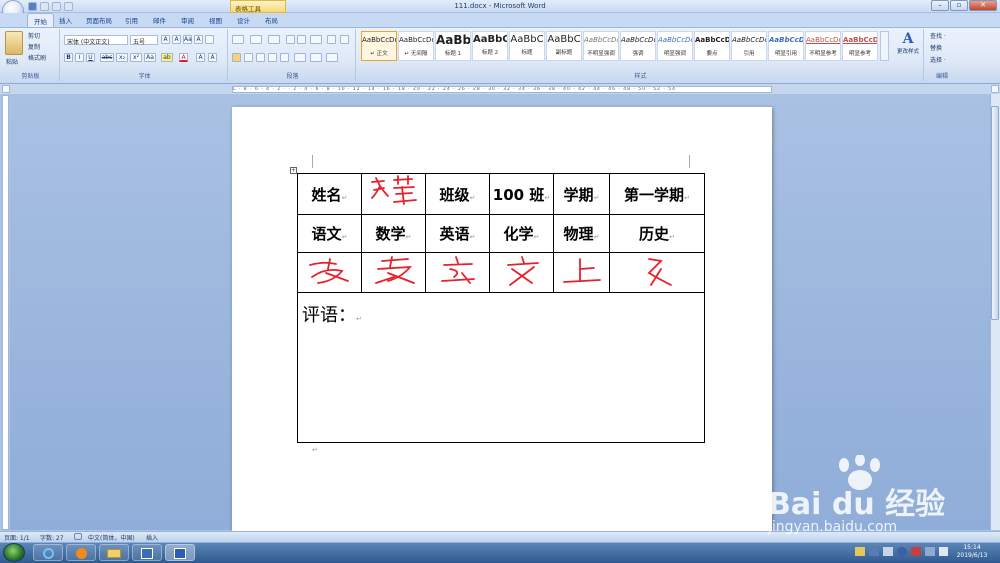 The image size is (1000, 563). What do you see at coordinates (238, 39) in the screenshot?
I see `bullets-icon` at bounding box center [238, 39].